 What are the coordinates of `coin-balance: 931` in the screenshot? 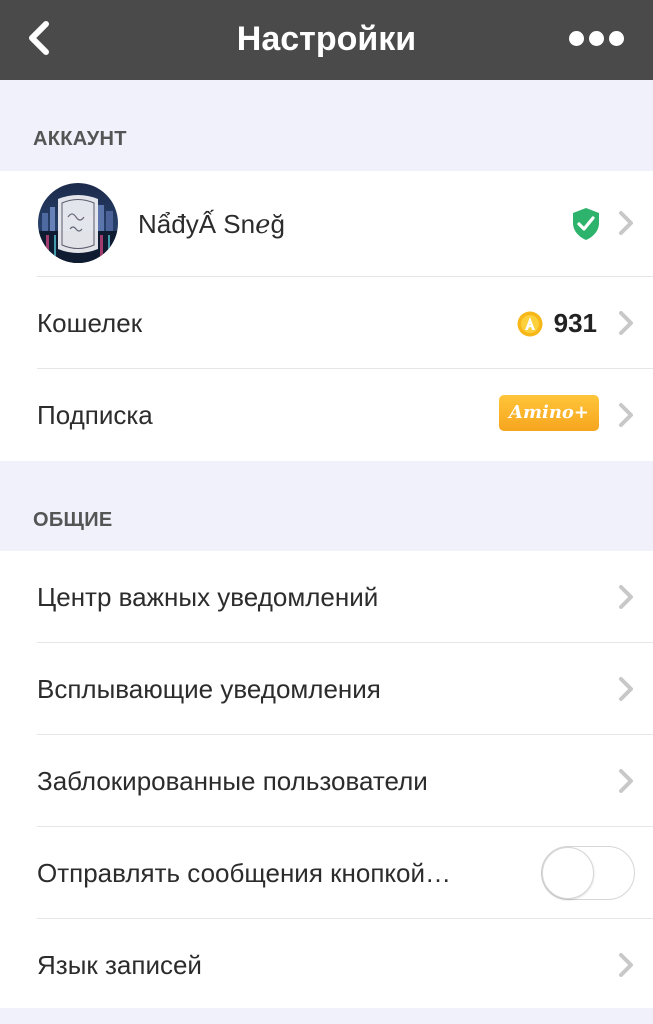 It's located at (575, 323).